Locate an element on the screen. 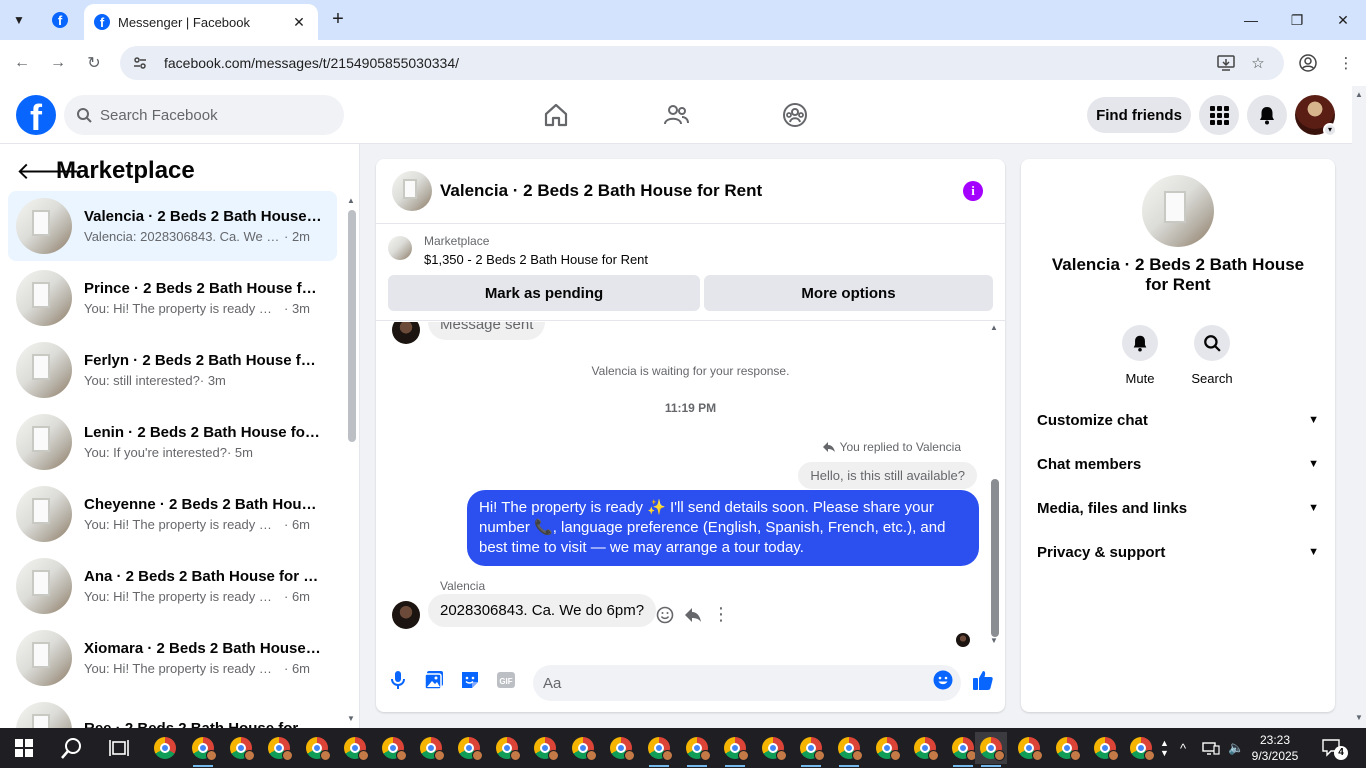 This screenshot has height=768, width=1366. back-icon: ← is located at coordinates (22, 63).